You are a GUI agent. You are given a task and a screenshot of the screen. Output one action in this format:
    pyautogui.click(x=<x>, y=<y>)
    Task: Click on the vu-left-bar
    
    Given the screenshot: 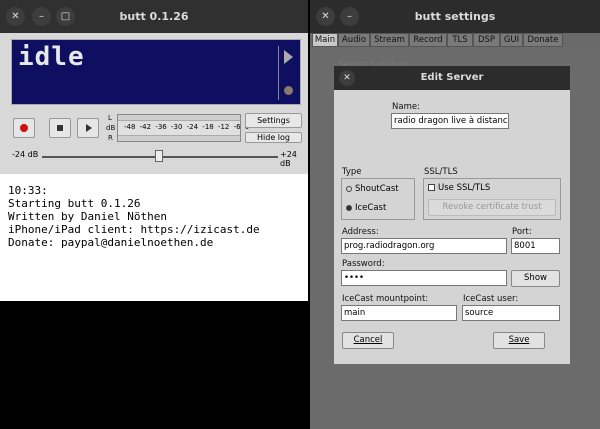 What is the action you would take?
    pyautogui.click(x=179, y=118)
    